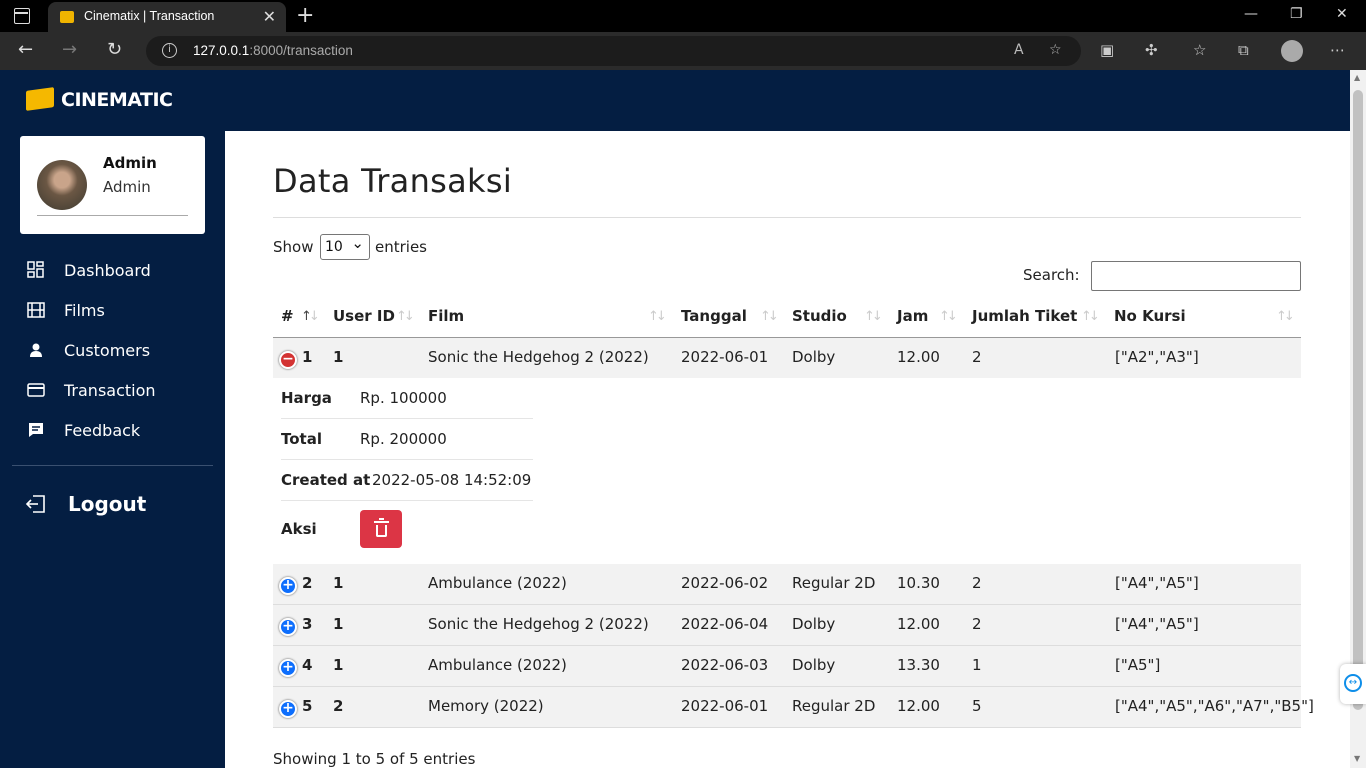  Describe the element at coordinates (288, 360) in the screenshot. I see `collapse-row-icon: −` at that location.